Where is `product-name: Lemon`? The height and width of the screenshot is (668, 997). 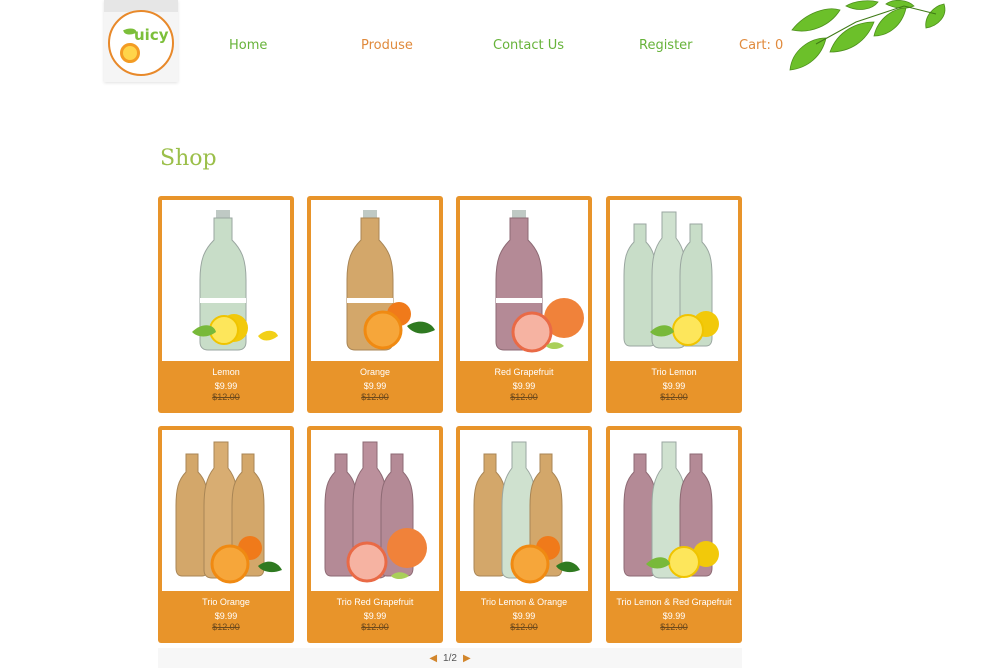 product-name: Lemon is located at coordinates (226, 372).